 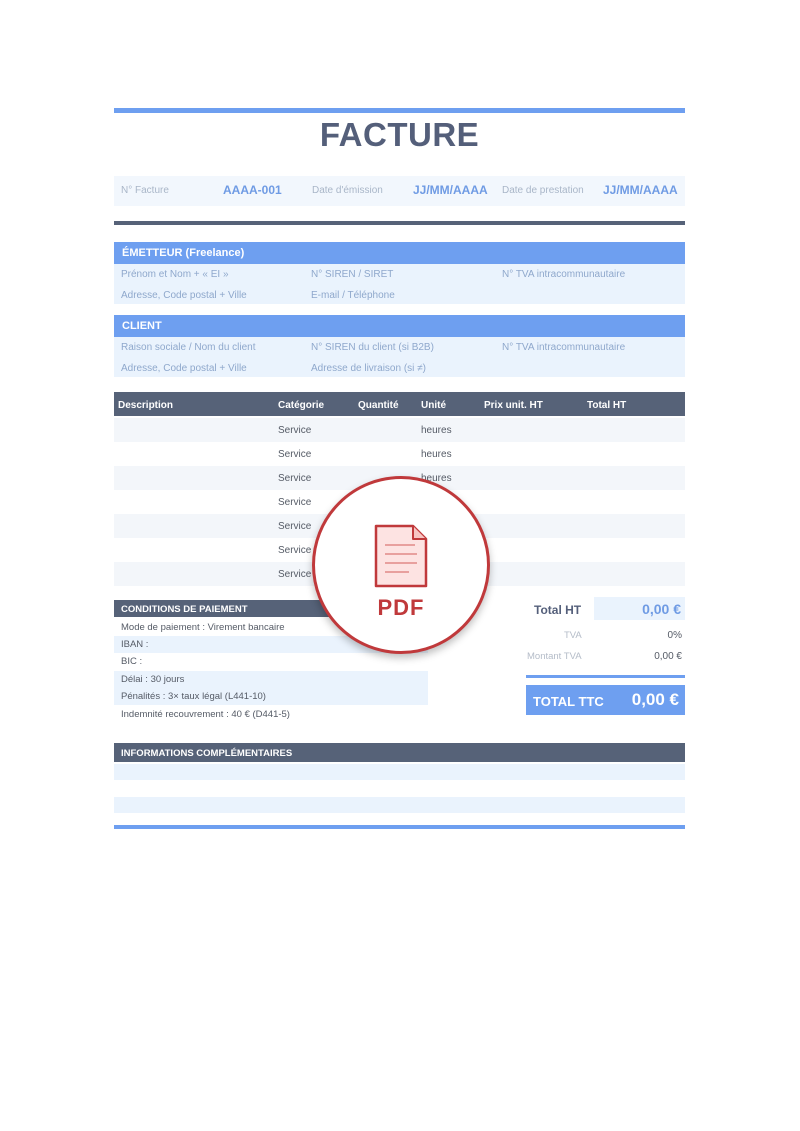 I want to click on invoice-number-value: AAAA-001, so click(x=252, y=190).